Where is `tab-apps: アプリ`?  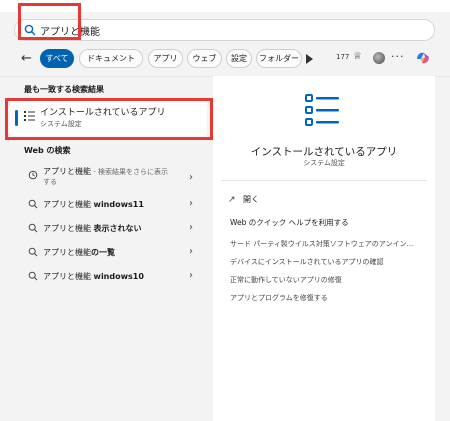 tab-apps: アプリ is located at coordinates (165, 58).